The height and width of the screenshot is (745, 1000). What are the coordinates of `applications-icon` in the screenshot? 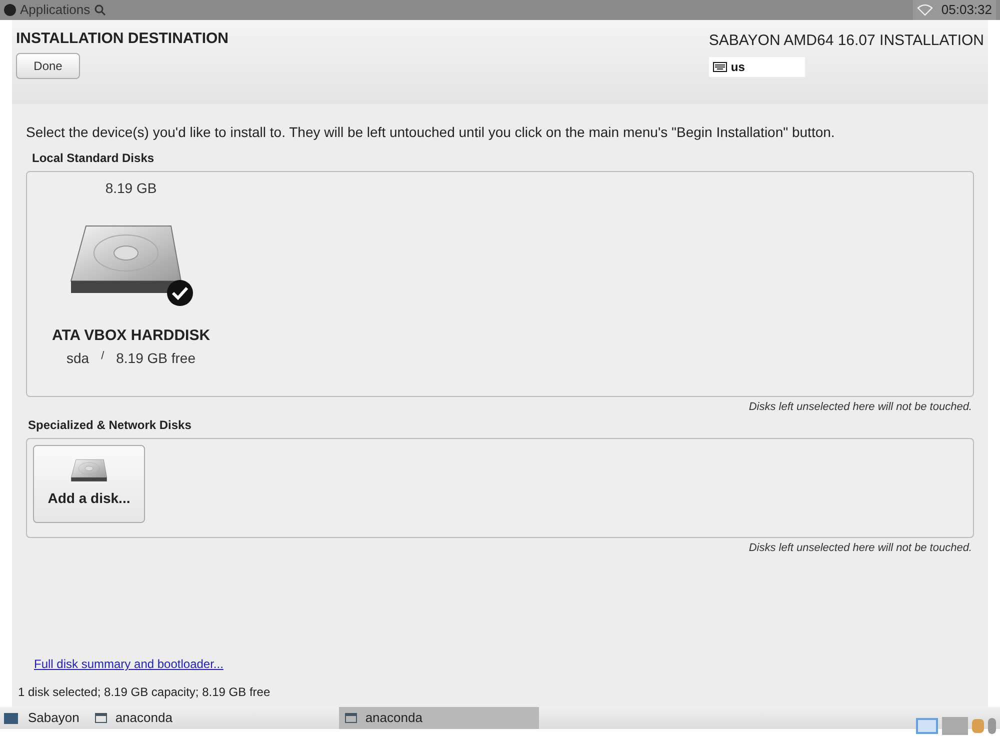 It's located at (10, 10).